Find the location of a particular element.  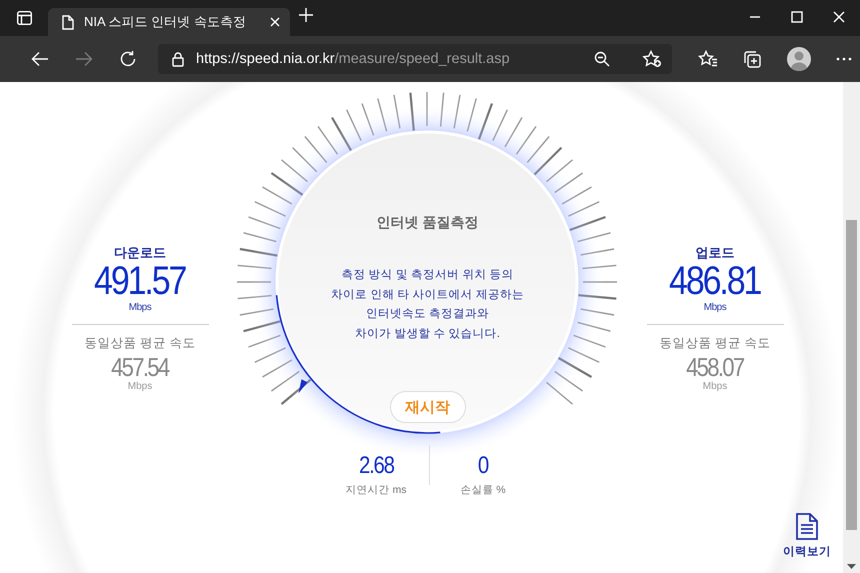

maximize-icon is located at coordinates (797, 17).